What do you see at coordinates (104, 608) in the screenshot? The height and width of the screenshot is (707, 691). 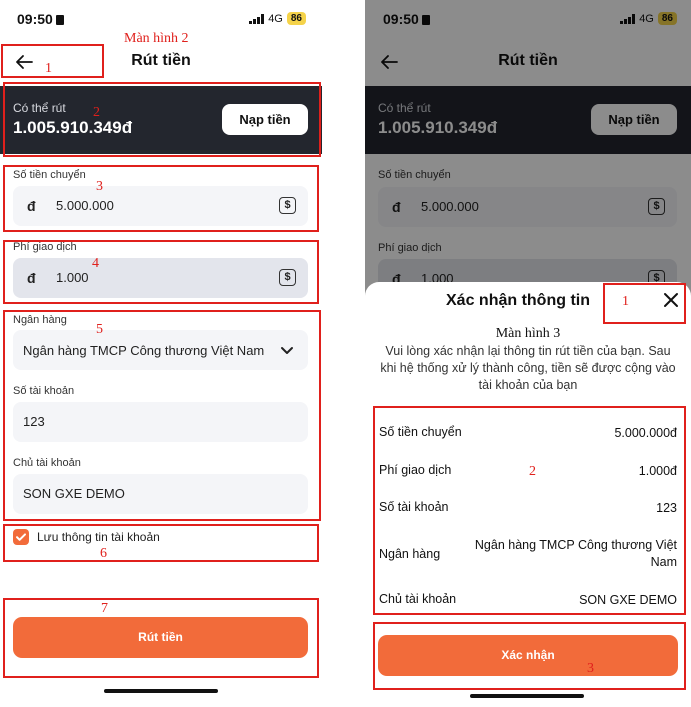 I see `annotation-number-7: 7` at bounding box center [104, 608].